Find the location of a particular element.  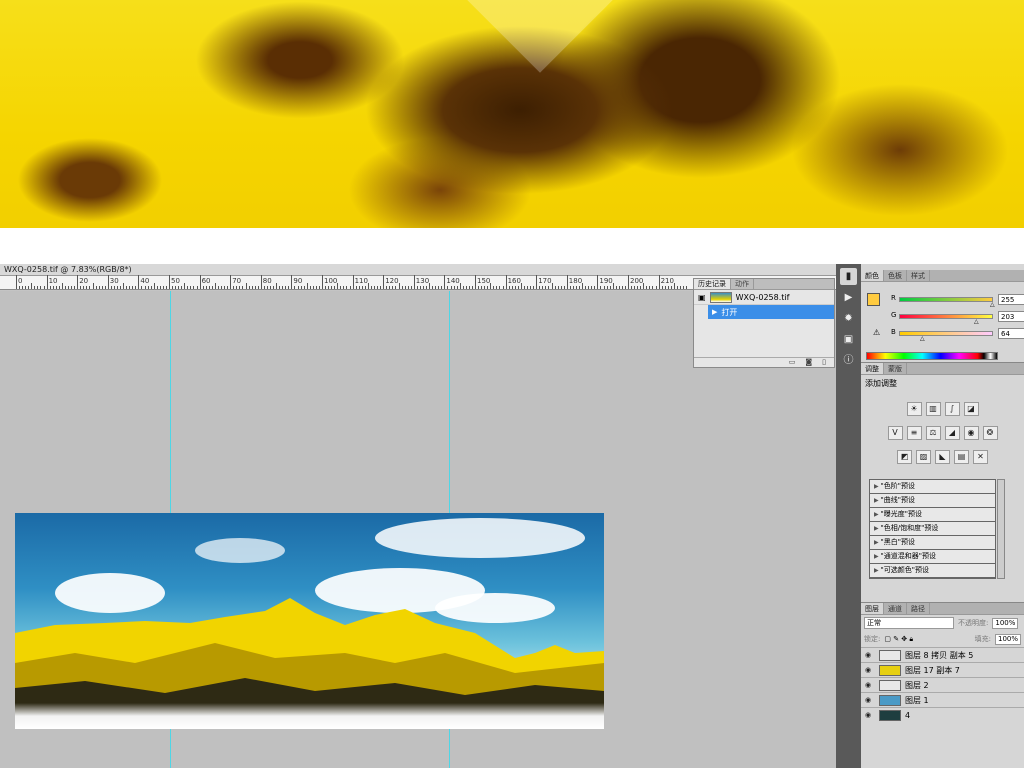

lock-icon: ▢ ✎ ✥ 🔒︎ is located at coordinates (898, 639).